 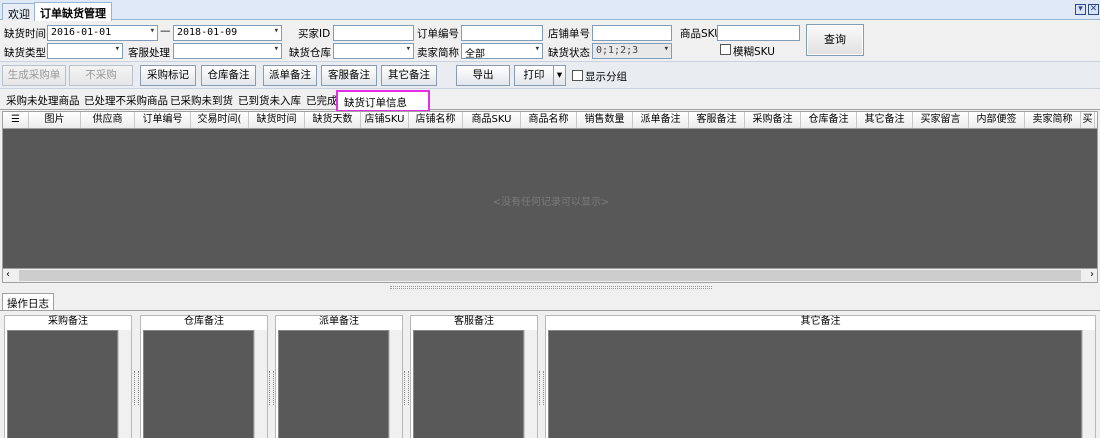 What do you see at coordinates (483, 75) in the screenshot?
I see `export-button: 导出` at bounding box center [483, 75].